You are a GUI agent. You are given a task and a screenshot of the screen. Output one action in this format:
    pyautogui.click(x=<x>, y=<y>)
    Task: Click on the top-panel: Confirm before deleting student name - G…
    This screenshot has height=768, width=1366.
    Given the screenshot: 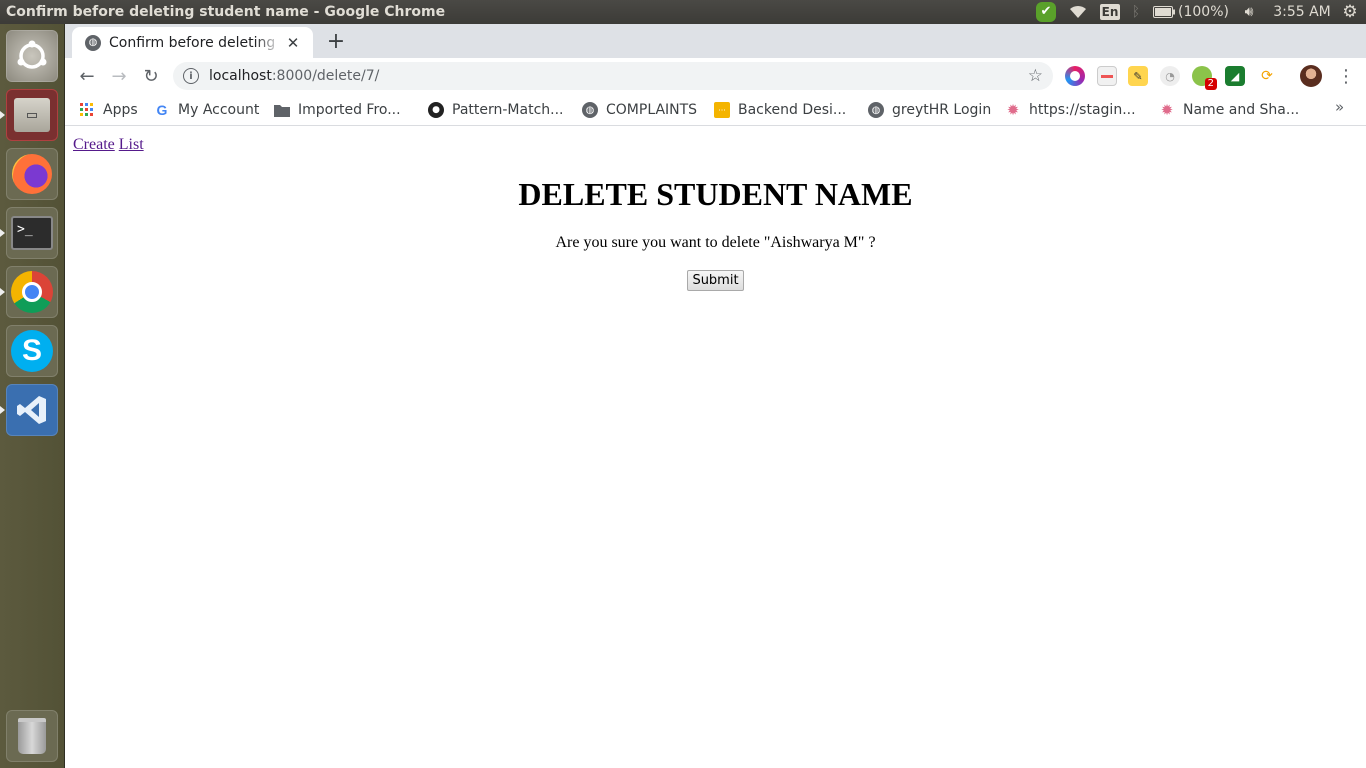 What is the action you would take?
    pyautogui.click(x=683, y=12)
    